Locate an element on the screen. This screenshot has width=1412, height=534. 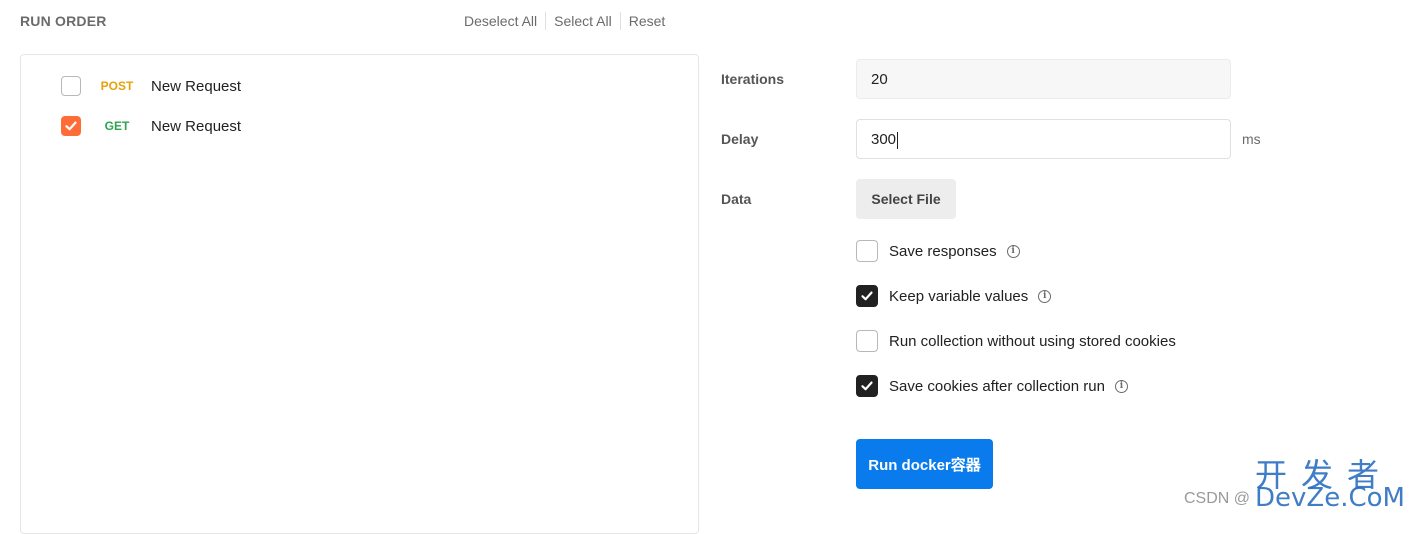
request-row-post: POST New Request is located at coordinates (151, 86).